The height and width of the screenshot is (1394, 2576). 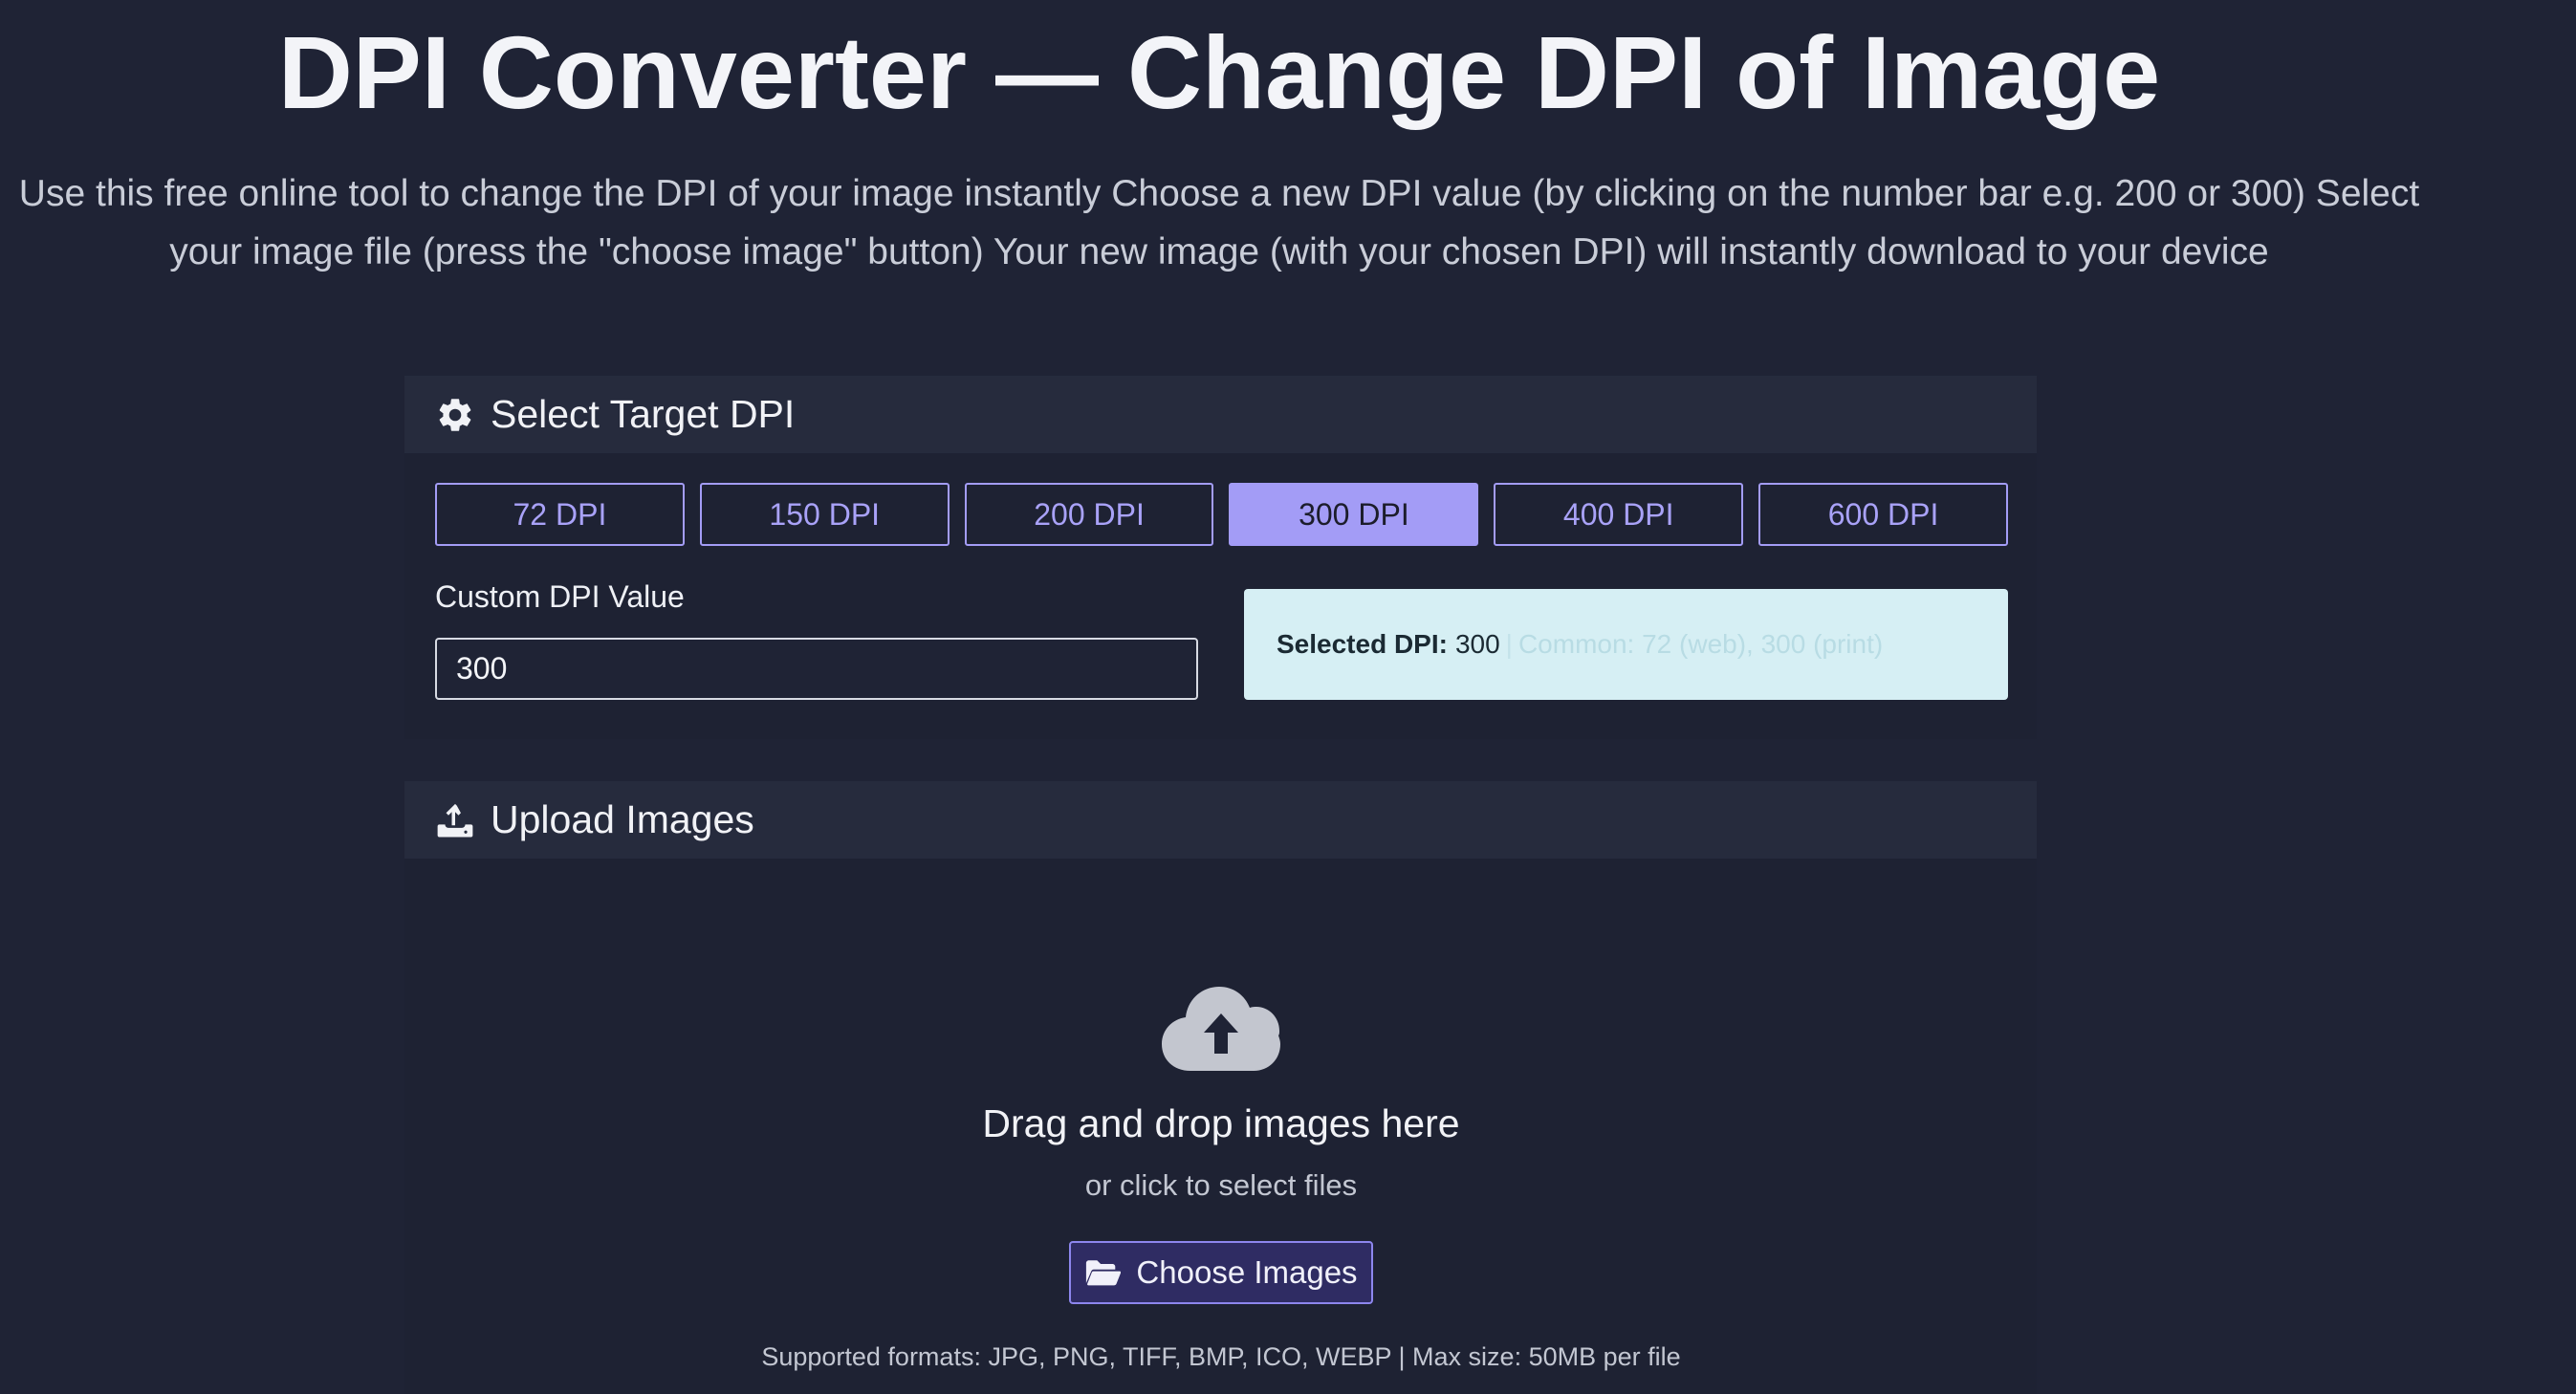 I want to click on folder-open-icon, so click(x=1103, y=1273).